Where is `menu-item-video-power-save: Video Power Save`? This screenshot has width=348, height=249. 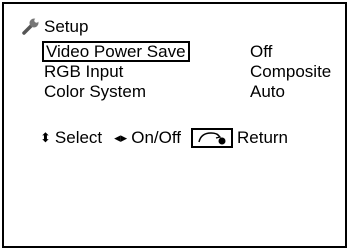
menu-item-video-power-save: Video Power Save is located at coordinates (116, 51).